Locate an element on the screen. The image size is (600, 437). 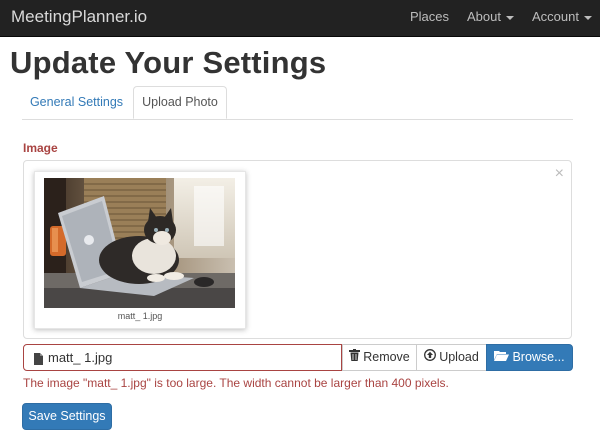
upload-circle-icon is located at coordinates (430, 357).